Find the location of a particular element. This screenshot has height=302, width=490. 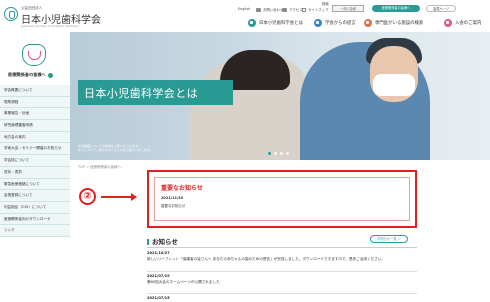

news-date: 2021/07/15 is located at coordinates (158, 298).